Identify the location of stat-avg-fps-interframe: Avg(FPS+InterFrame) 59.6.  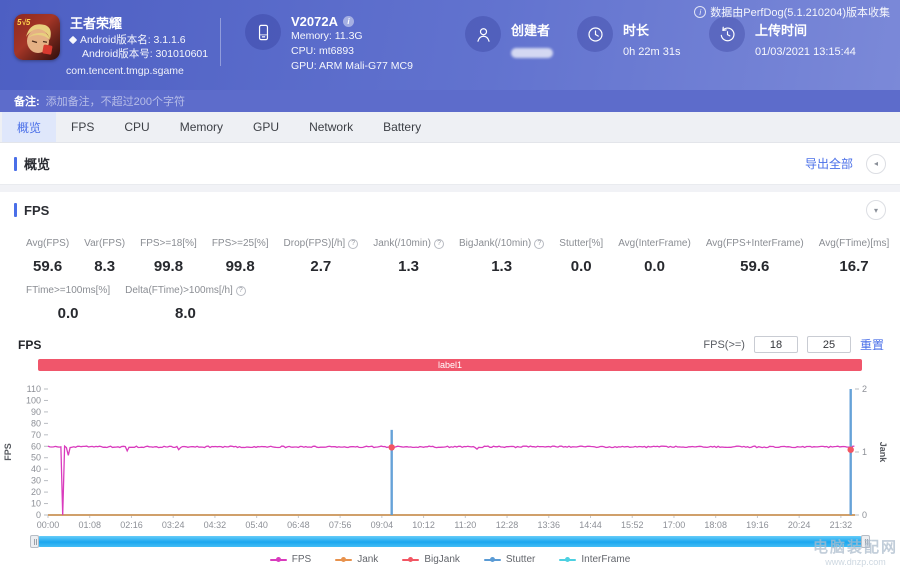
(755, 256).